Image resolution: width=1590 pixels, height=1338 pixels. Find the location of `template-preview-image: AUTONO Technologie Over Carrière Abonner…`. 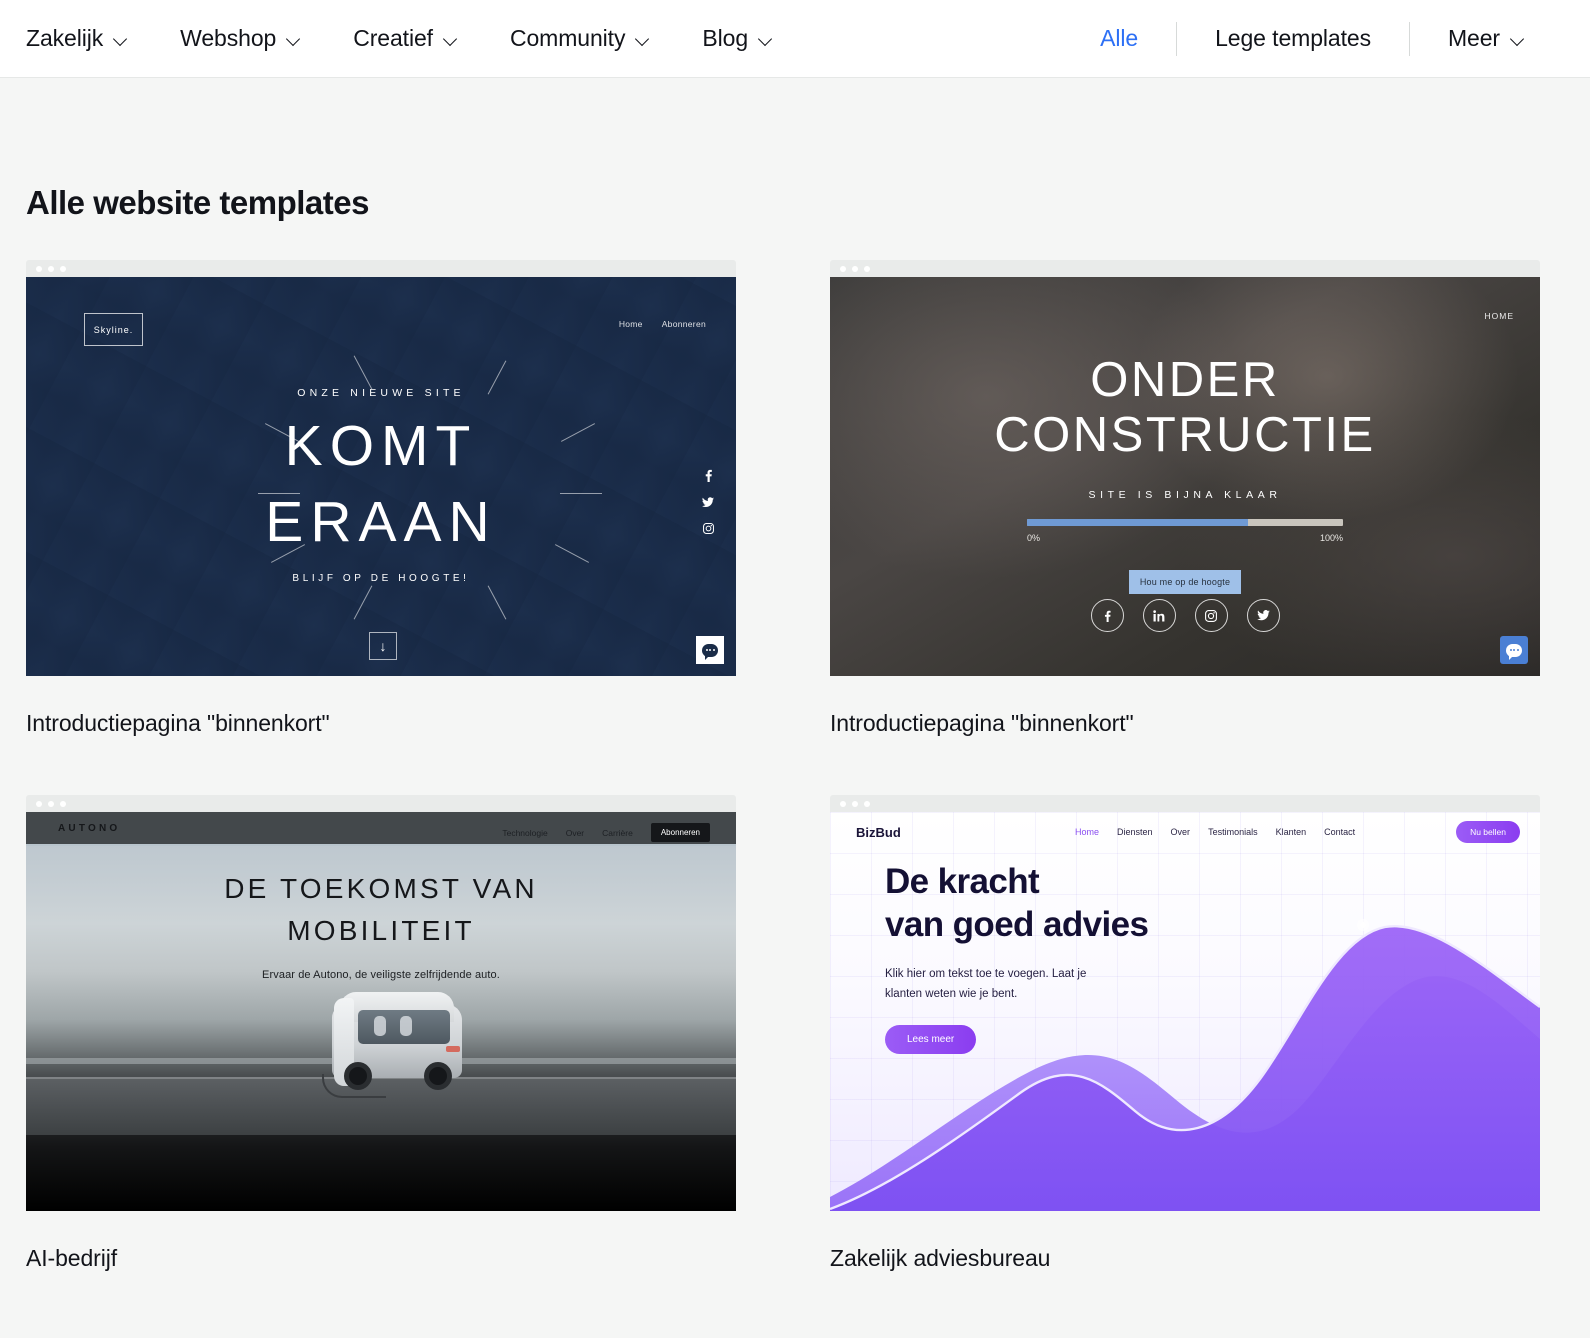

template-preview-image: AUTONO Technologie Over Carrière Abonner… is located at coordinates (381, 1011).